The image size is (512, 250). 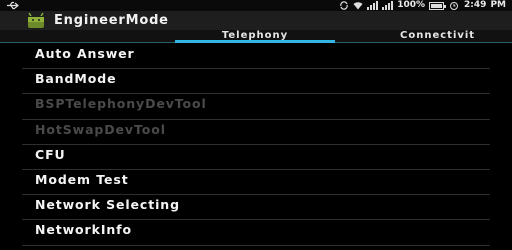 I want to click on tab-bar: Telephony Connectivit, so click(x=256, y=36).